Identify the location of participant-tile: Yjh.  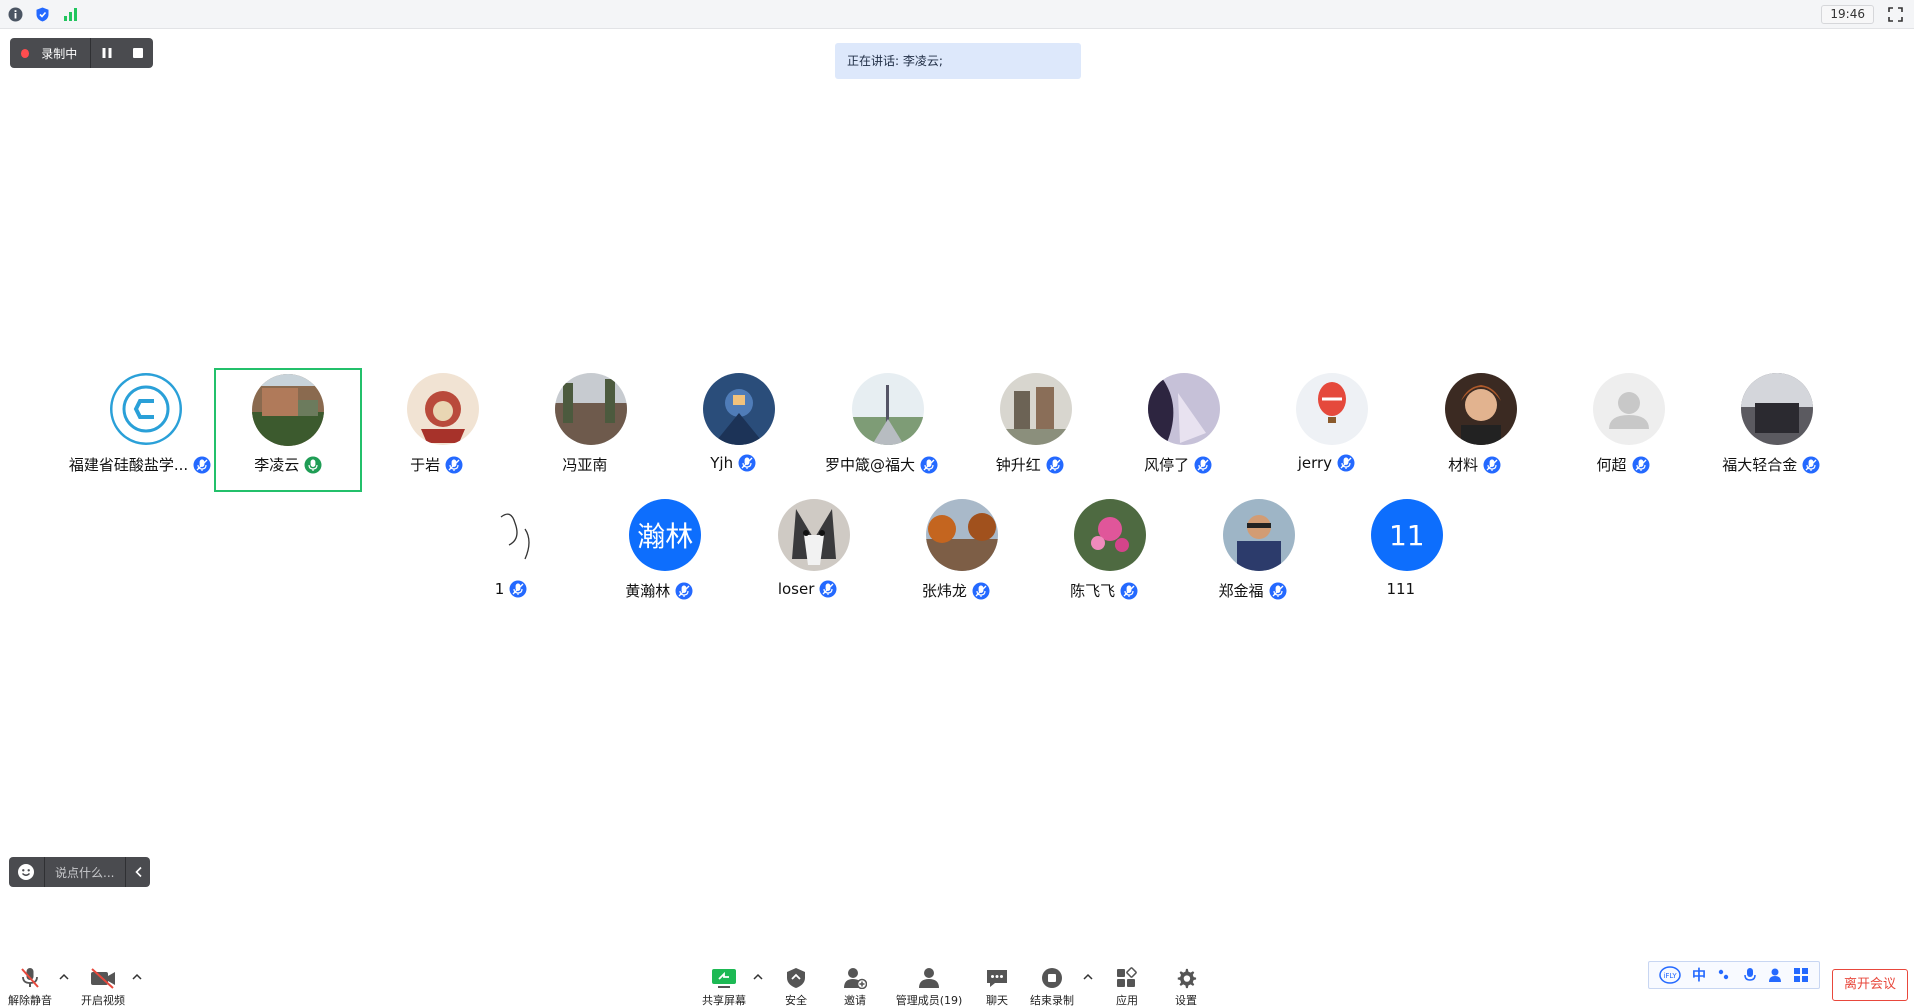
(733, 430).